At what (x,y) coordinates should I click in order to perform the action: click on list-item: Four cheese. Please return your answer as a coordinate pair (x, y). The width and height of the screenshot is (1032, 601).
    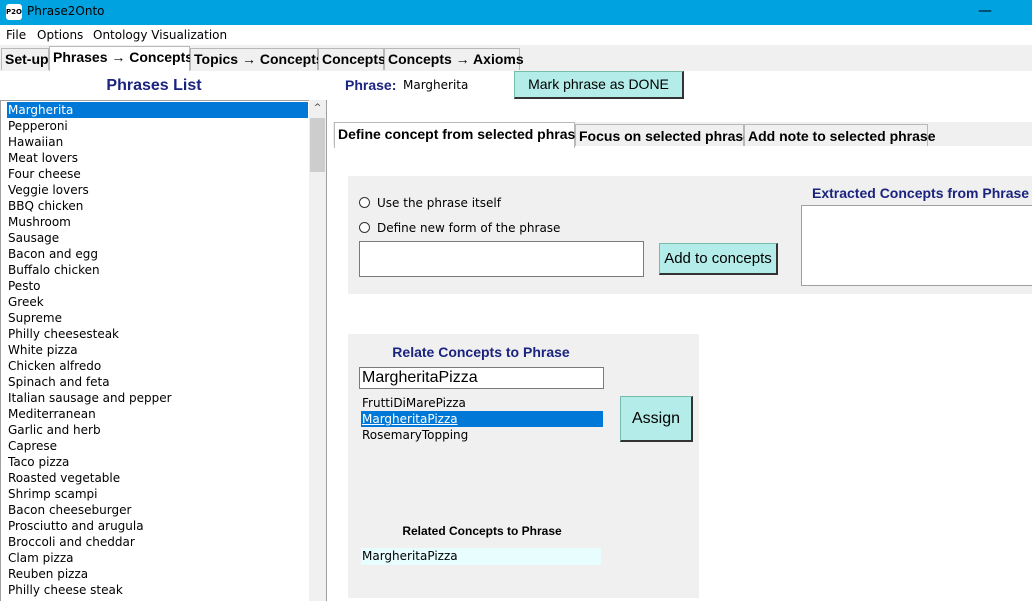
    Looking at the image, I should click on (157, 174).